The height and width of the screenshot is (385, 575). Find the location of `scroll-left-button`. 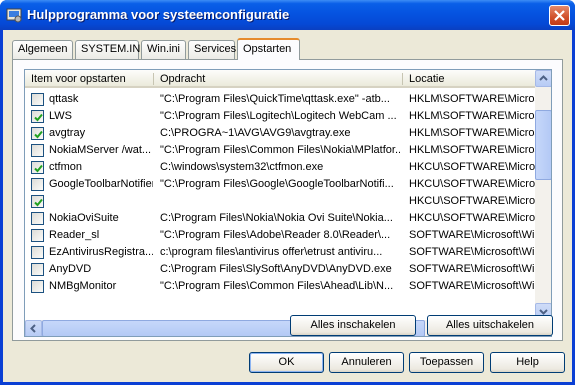

scroll-left-button is located at coordinates (33, 328).